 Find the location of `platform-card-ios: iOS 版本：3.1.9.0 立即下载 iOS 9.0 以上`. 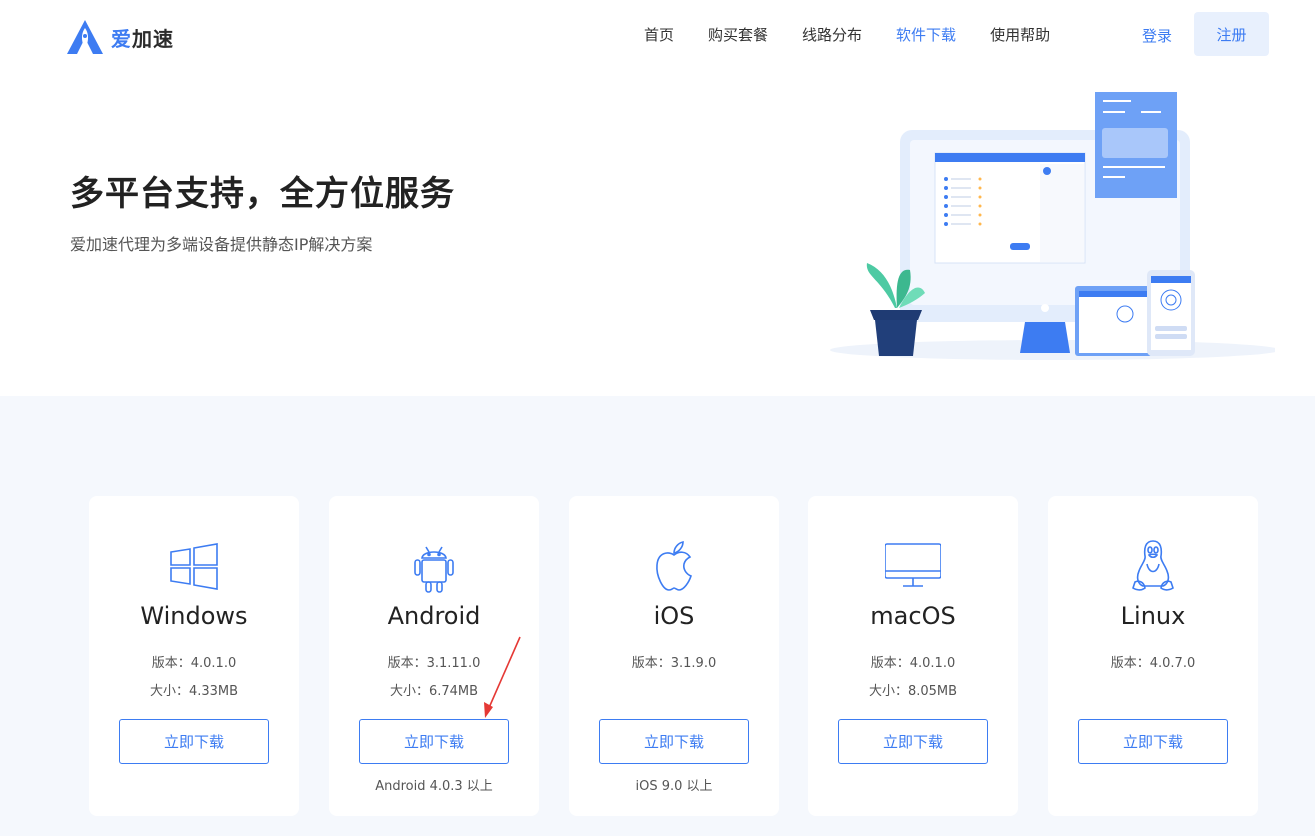

platform-card-ios: iOS 版本：3.1.9.0 立即下载 iOS 9.0 以上 is located at coordinates (674, 656).